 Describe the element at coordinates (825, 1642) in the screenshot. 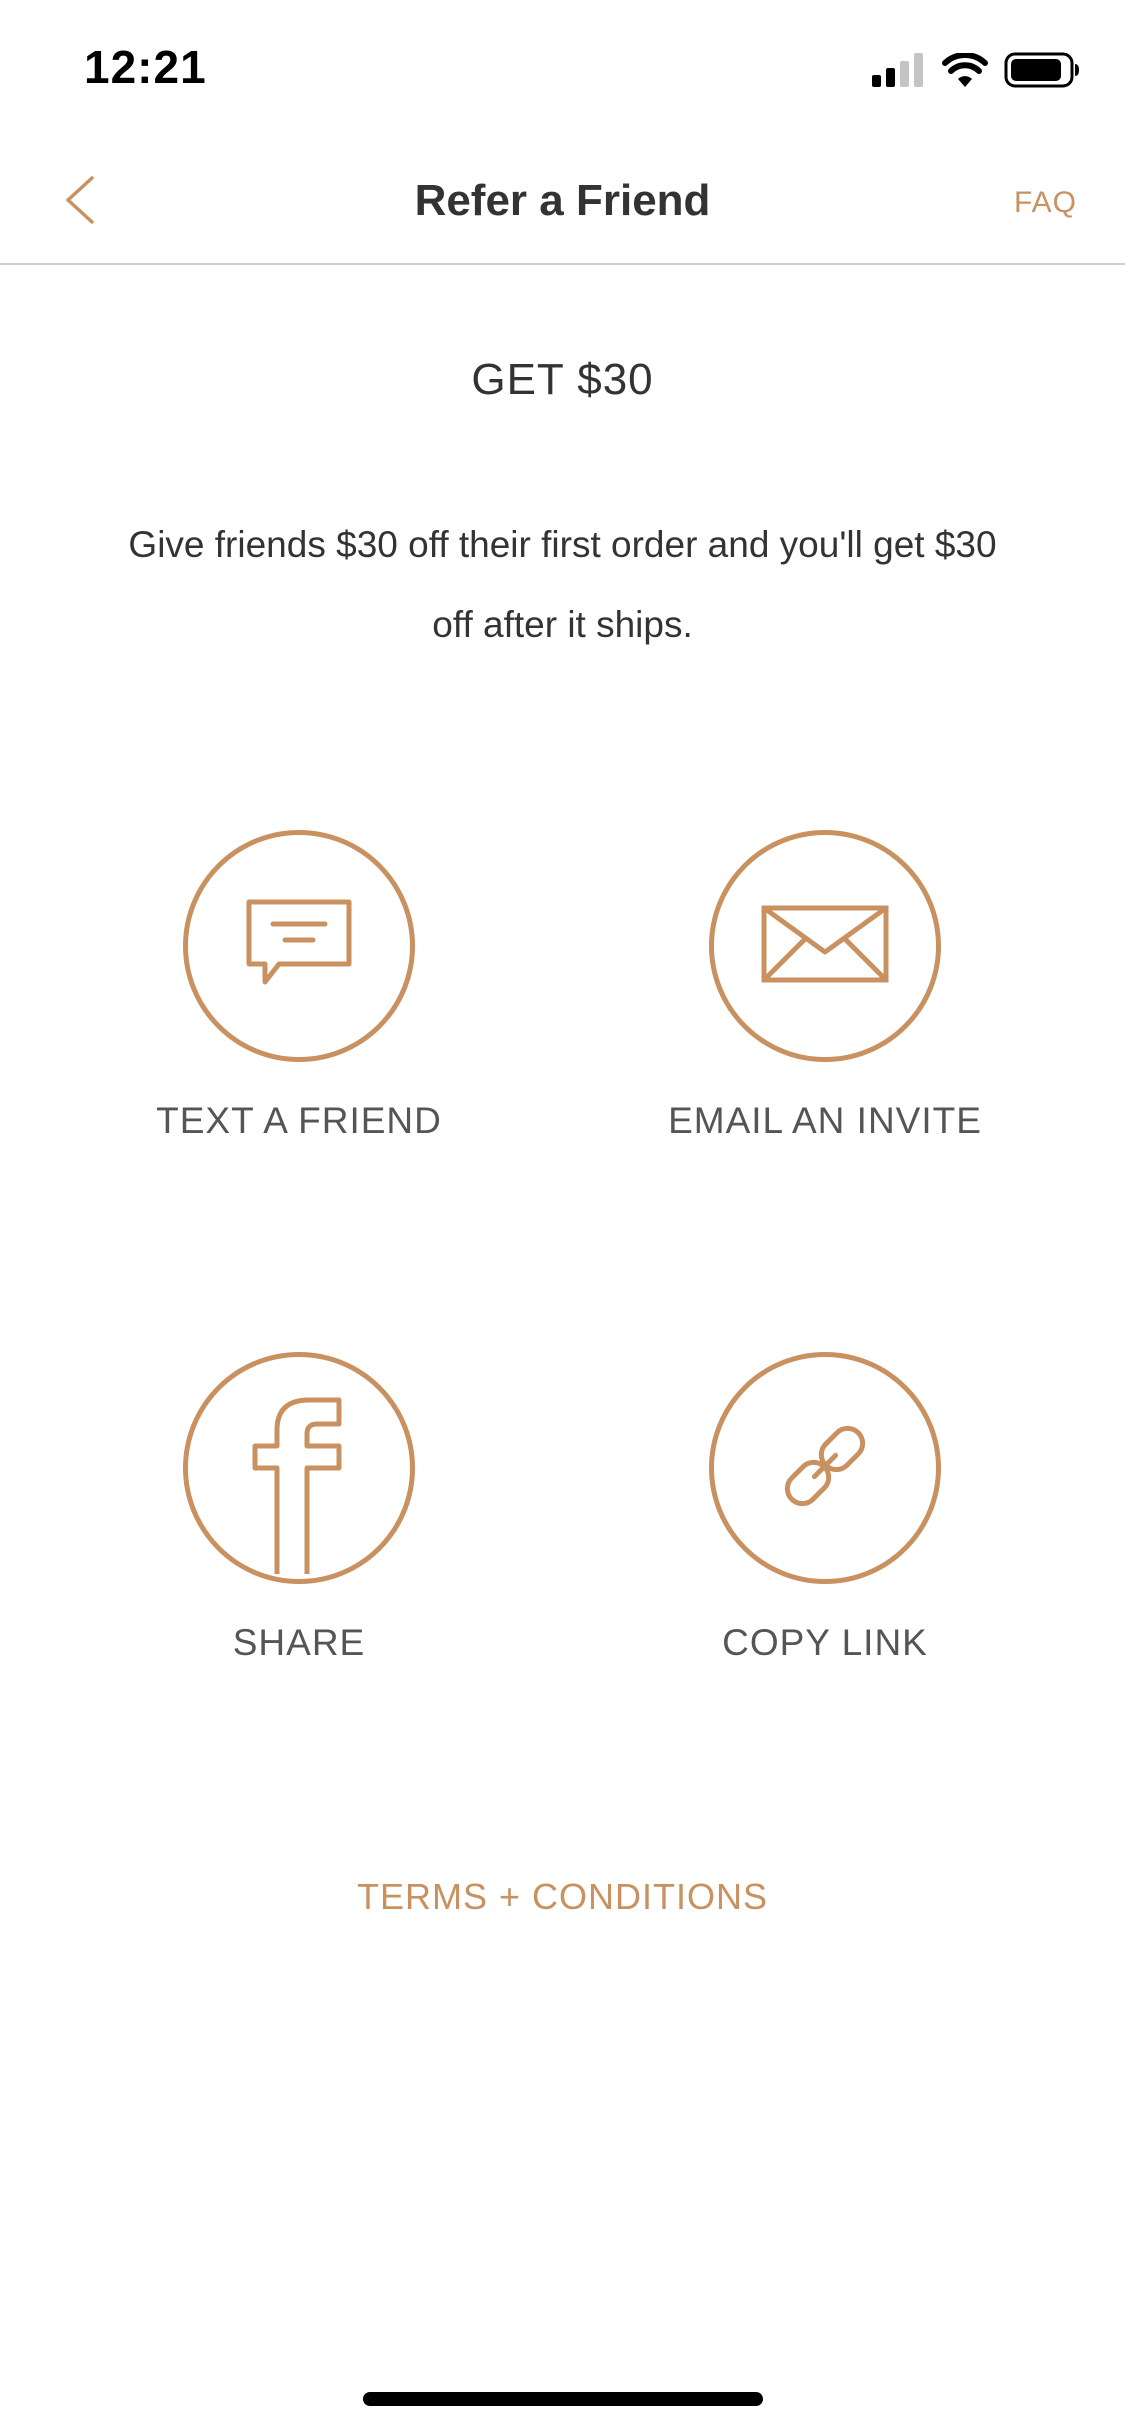

I see `copy-link-label: COPY LINK` at that location.